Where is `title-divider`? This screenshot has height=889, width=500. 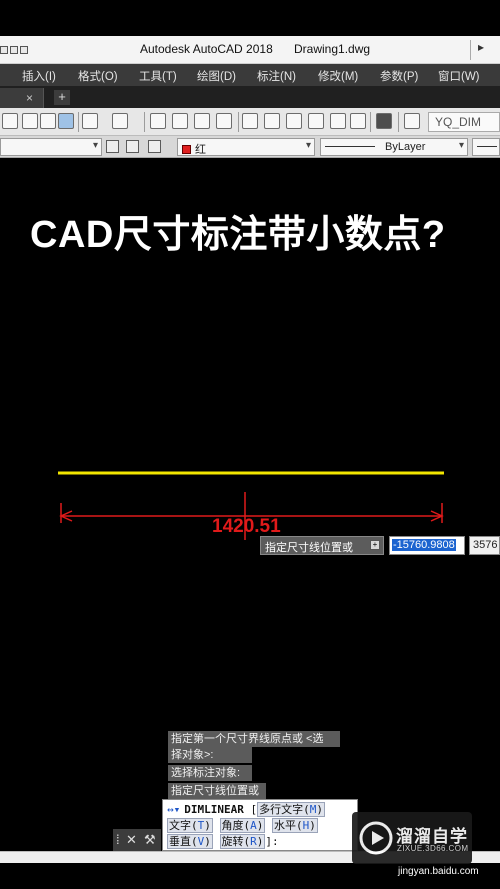 title-divider is located at coordinates (470, 50).